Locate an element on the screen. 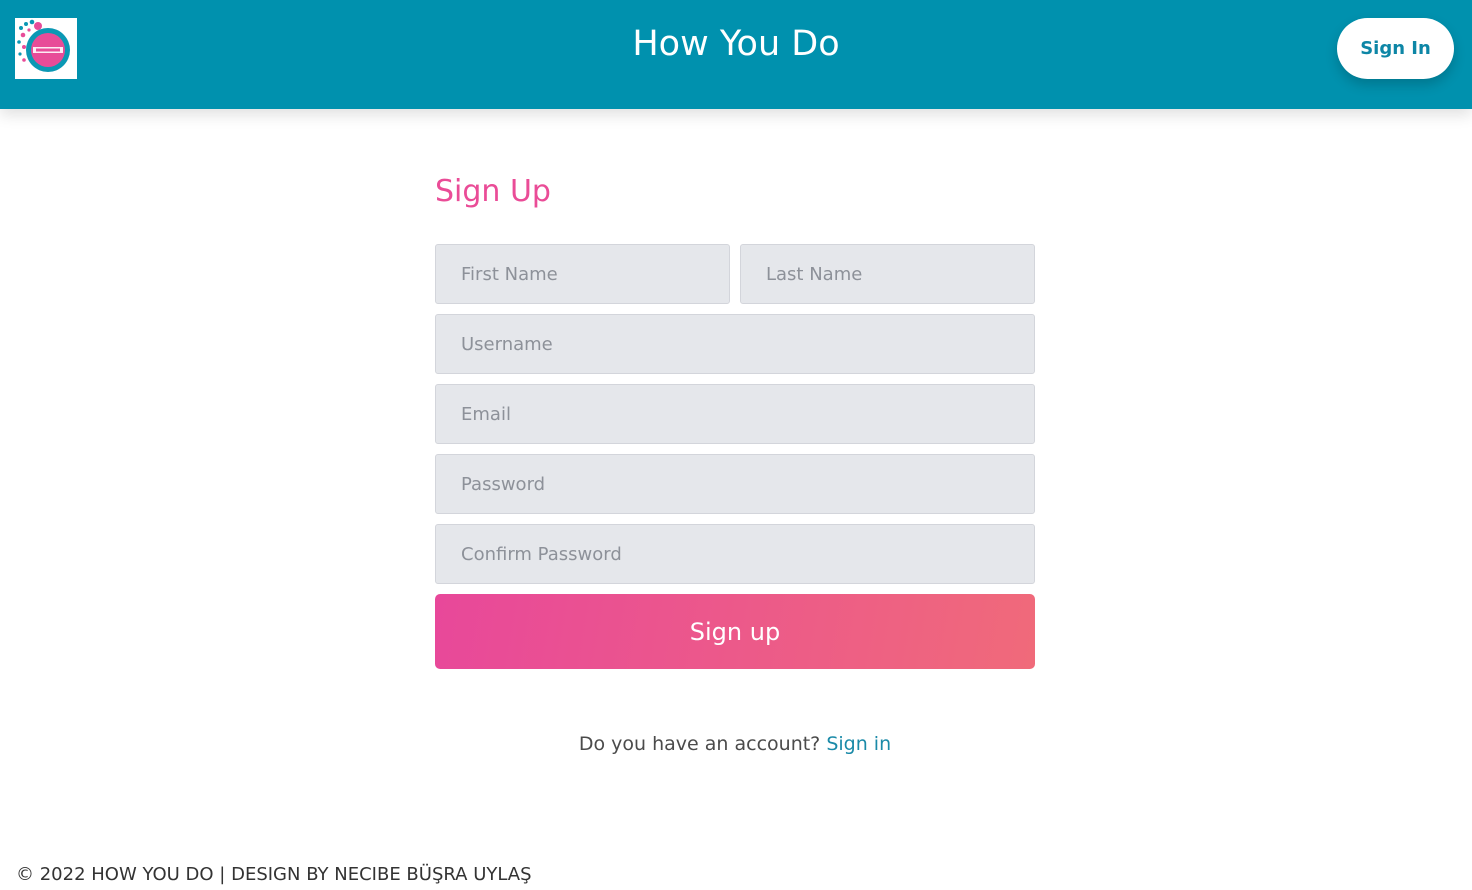  email-input is located at coordinates (735, 414).